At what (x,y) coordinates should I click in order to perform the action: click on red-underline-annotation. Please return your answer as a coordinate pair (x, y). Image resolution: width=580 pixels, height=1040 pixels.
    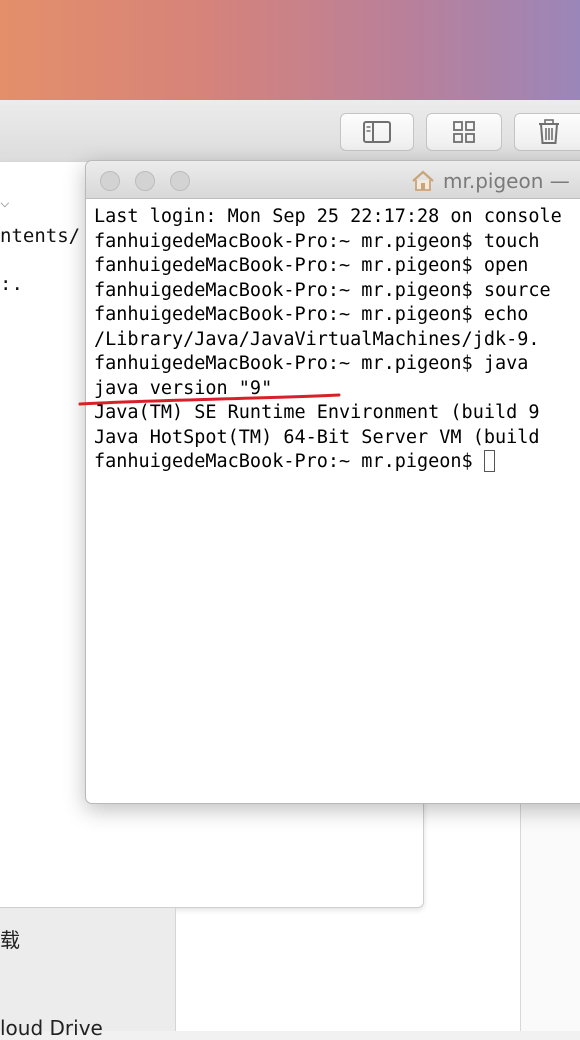
    Looking at the image, I should click on (209, 399).